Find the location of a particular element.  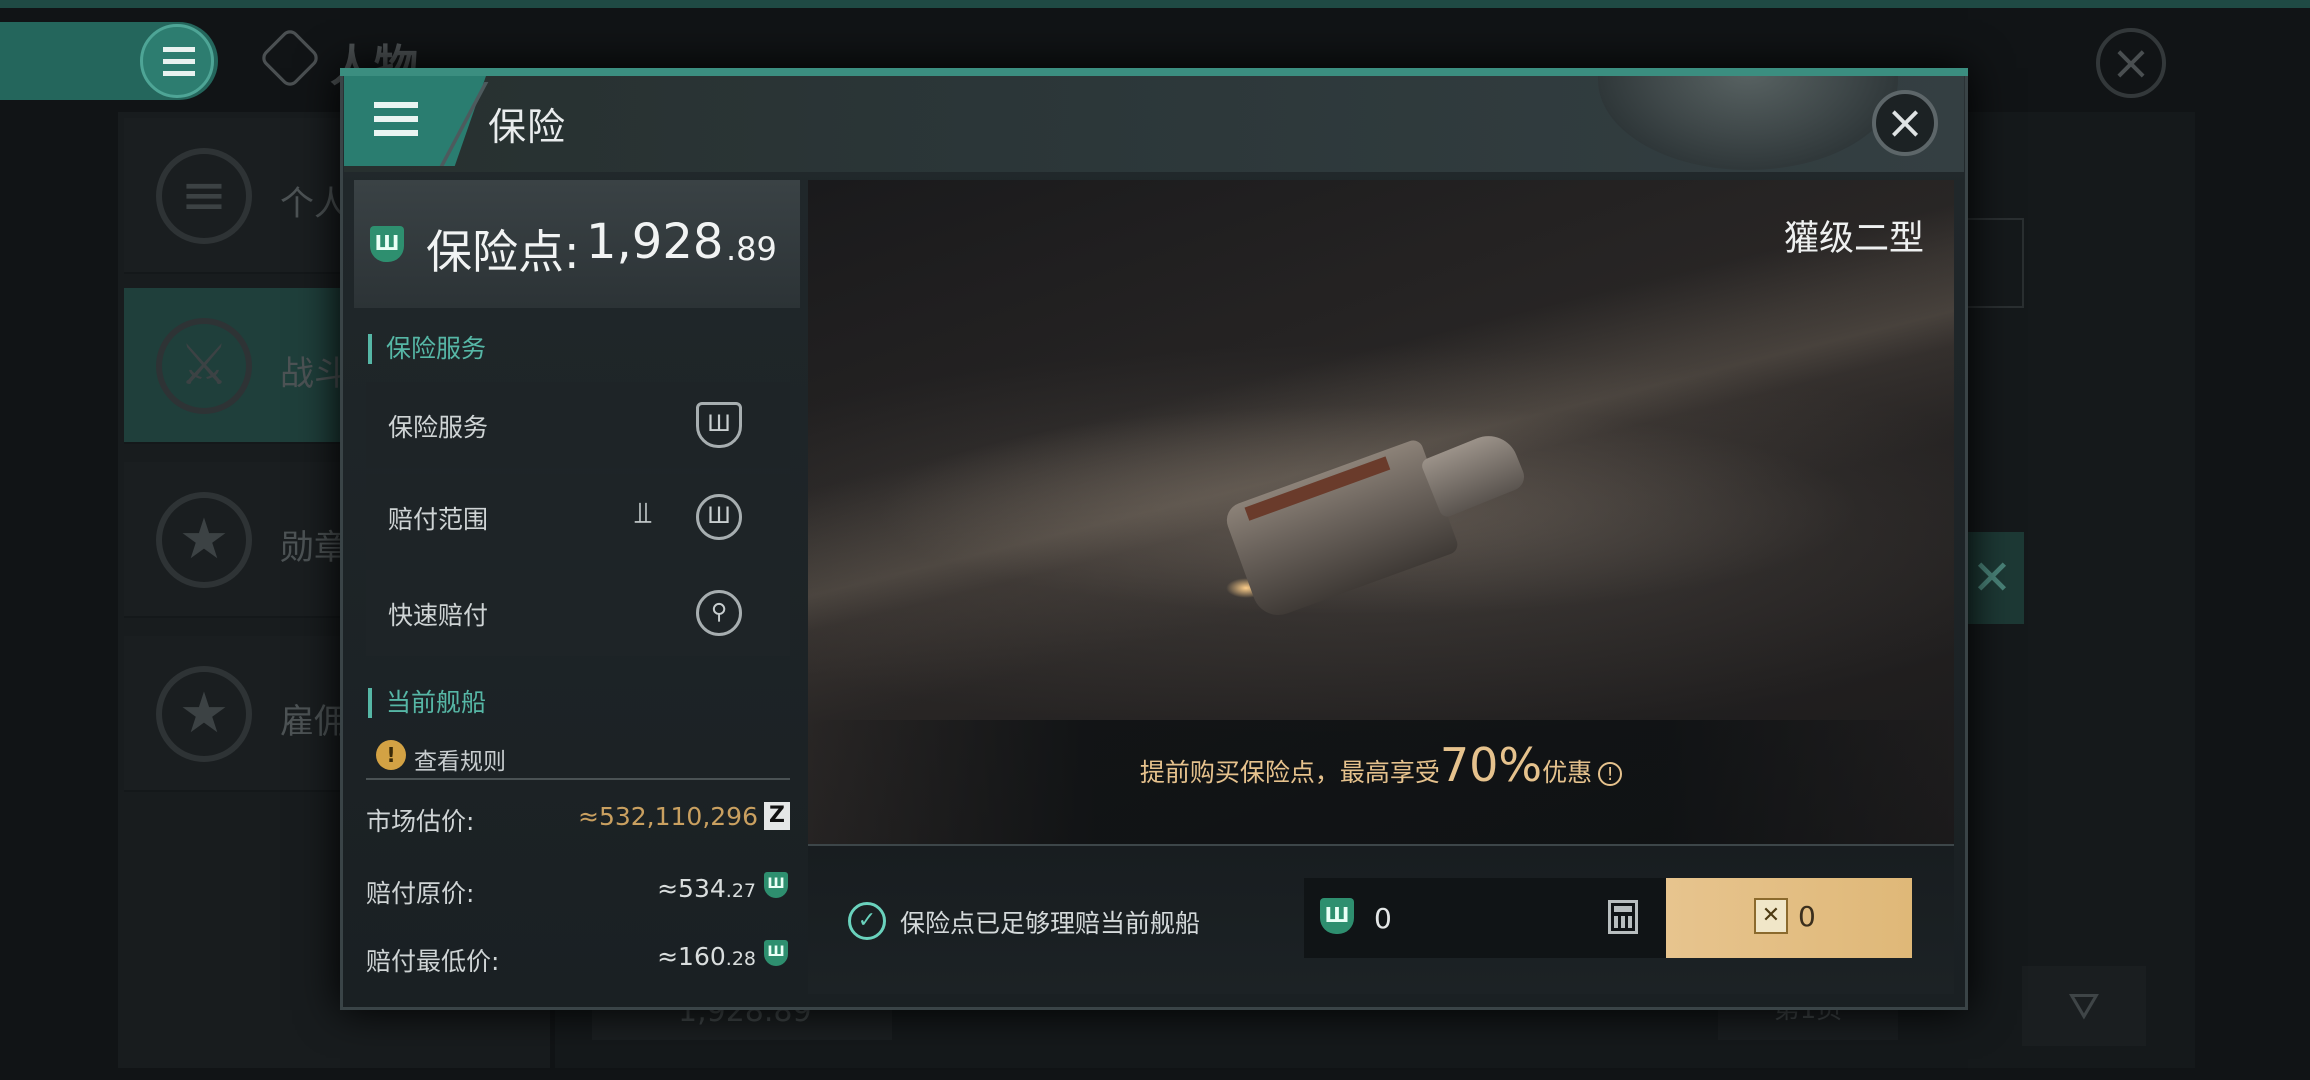

service-label: 快速赔付 is located at coordinates (438, 615).